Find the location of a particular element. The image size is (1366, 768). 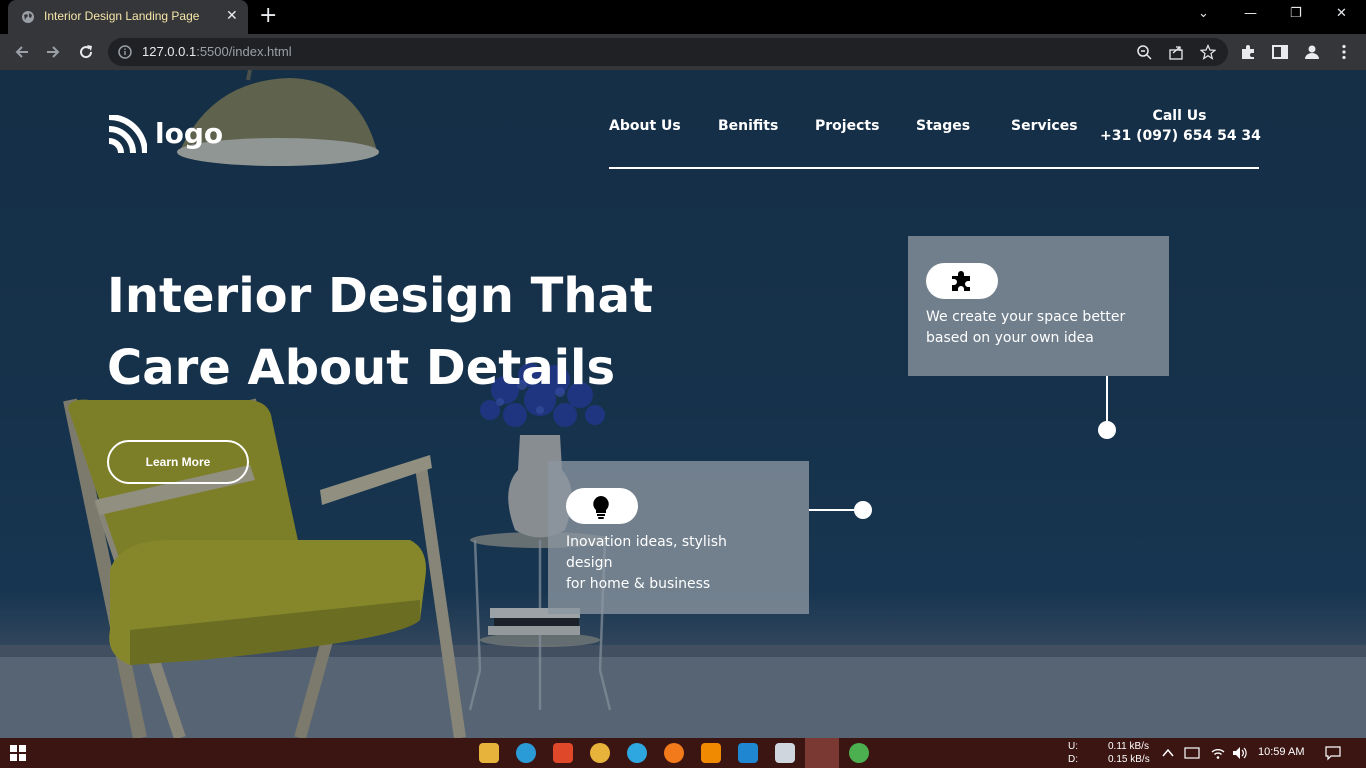

net-up-label: U: is located at coordinates (1073, 746).